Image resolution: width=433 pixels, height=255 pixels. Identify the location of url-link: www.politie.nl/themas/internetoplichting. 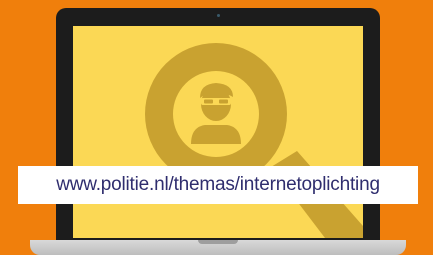
(218, 185).